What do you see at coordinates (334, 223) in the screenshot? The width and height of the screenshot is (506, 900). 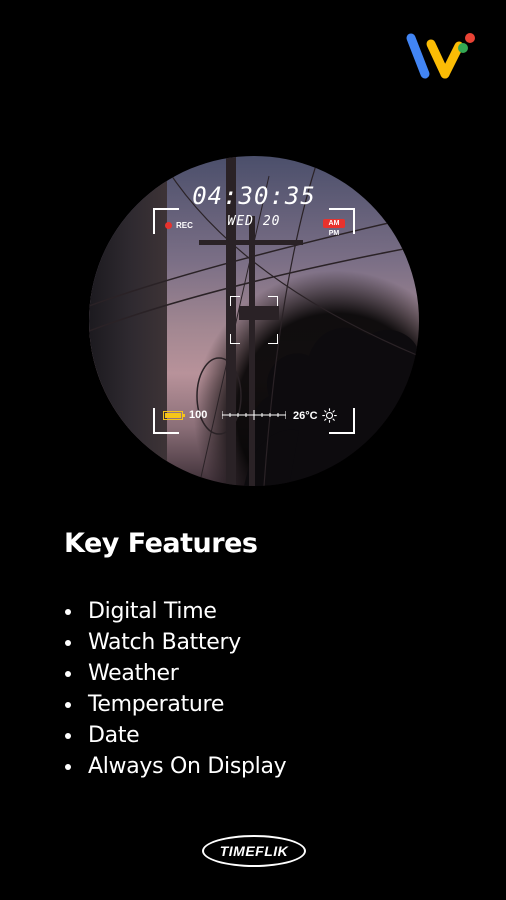 I see `am-badge: AM` at bounding box center [334, 223].